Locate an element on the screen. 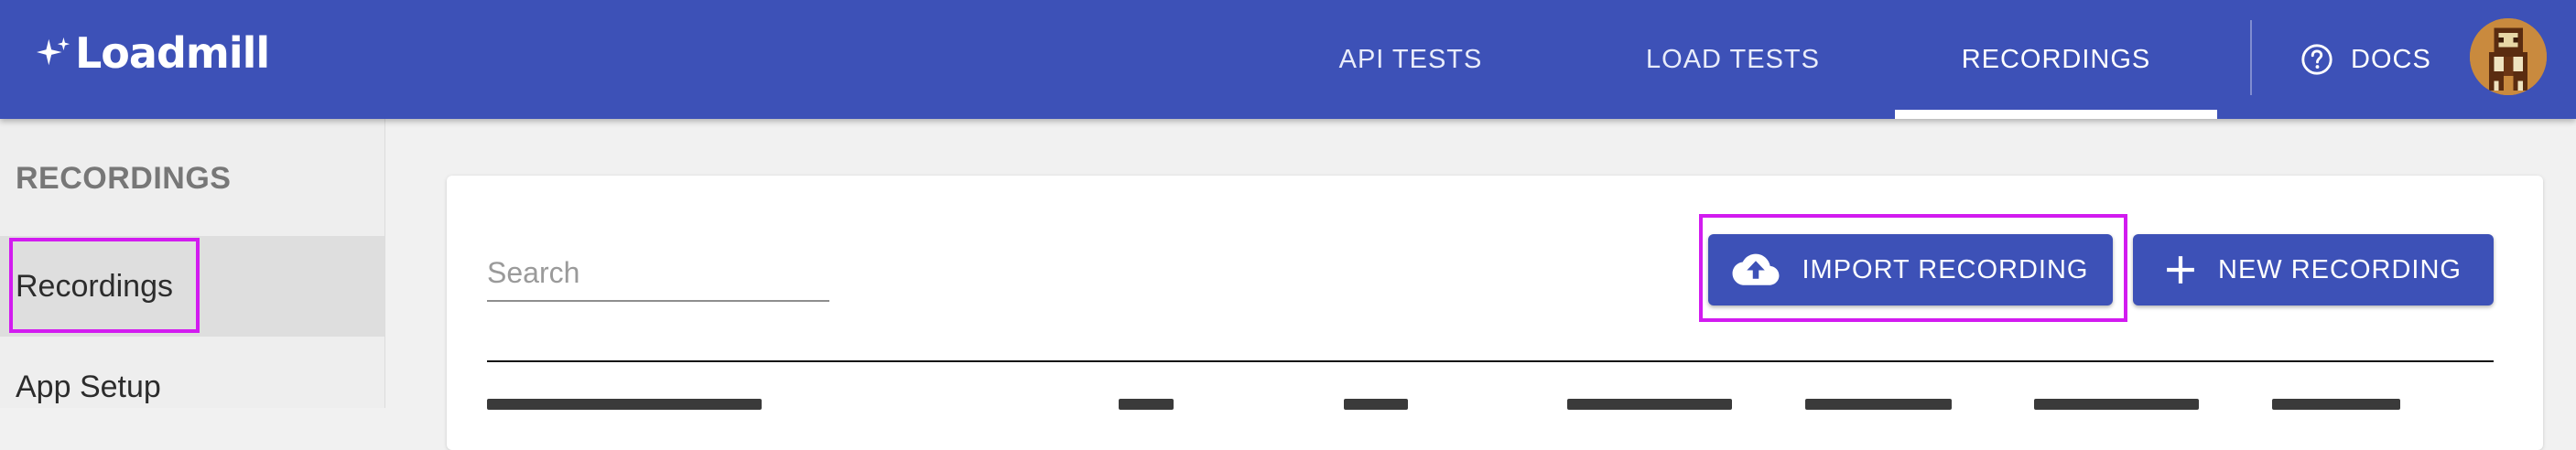 This screenshot has height=450, width=2576. sparkle-icon is located at coordinates (54, 51).